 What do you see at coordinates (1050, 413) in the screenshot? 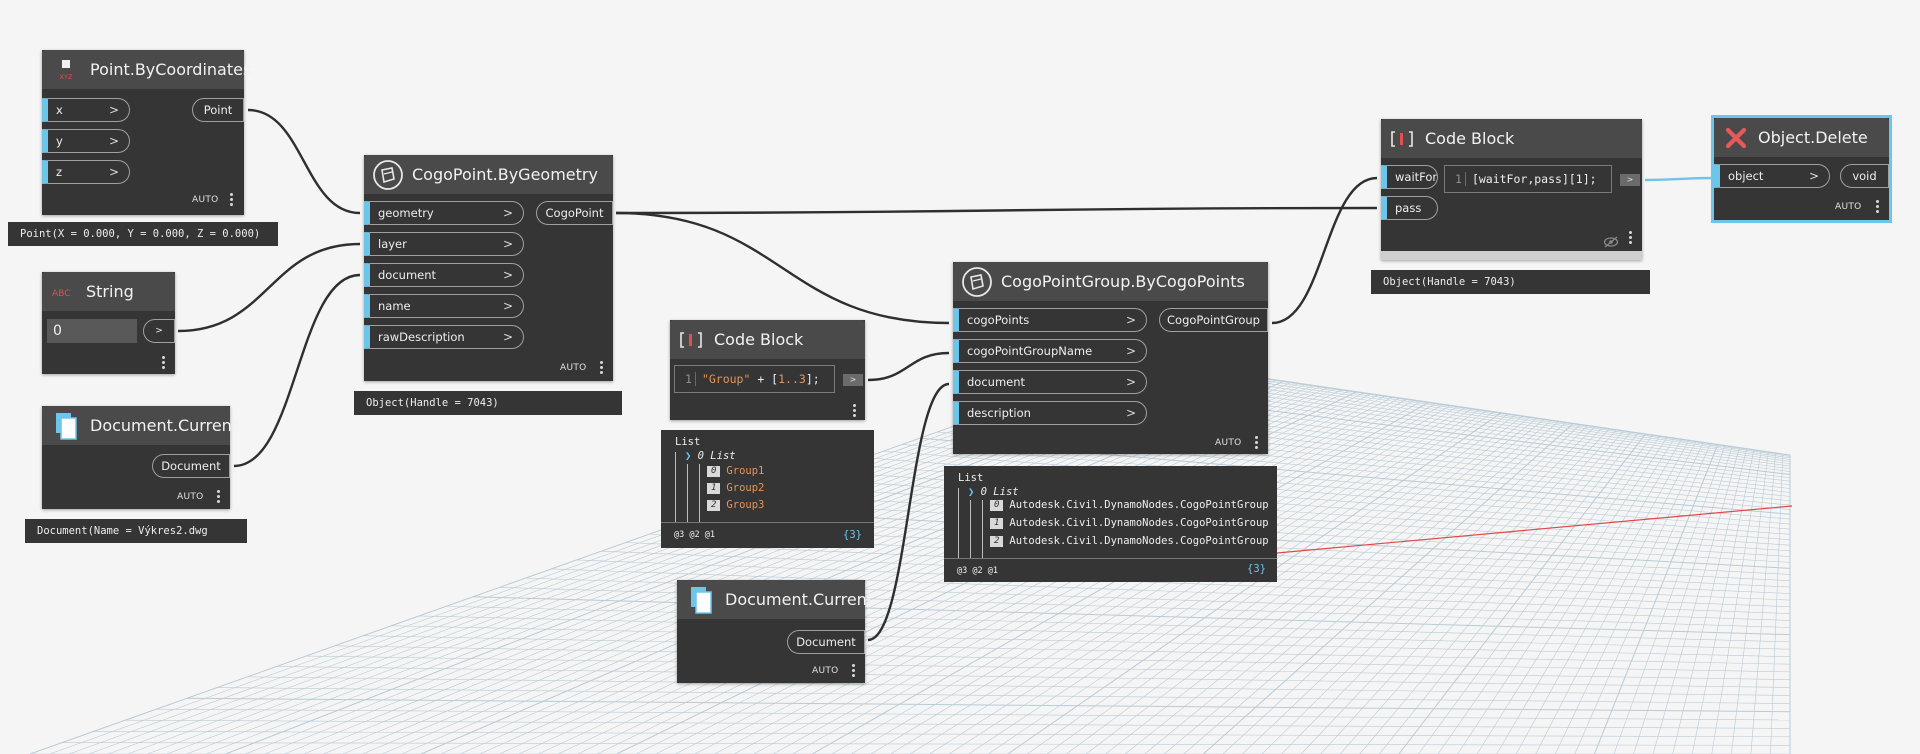
I see `input-port-description: description >` at bounding box center [1050, 413].